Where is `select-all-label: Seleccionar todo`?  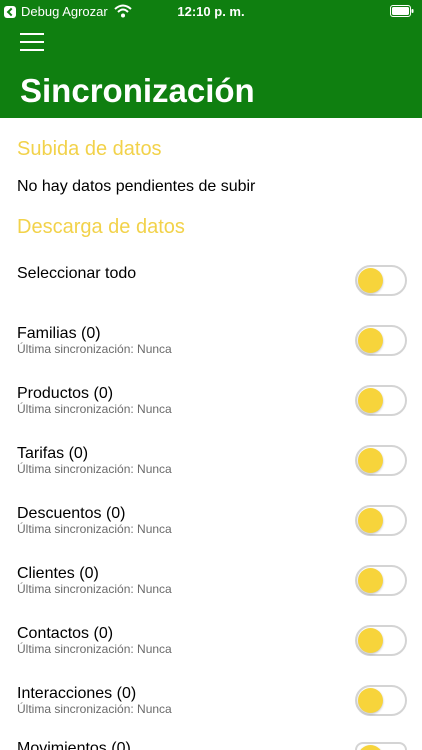
select-all-label: Seleccionar todo is located at coordinates (77, 273).